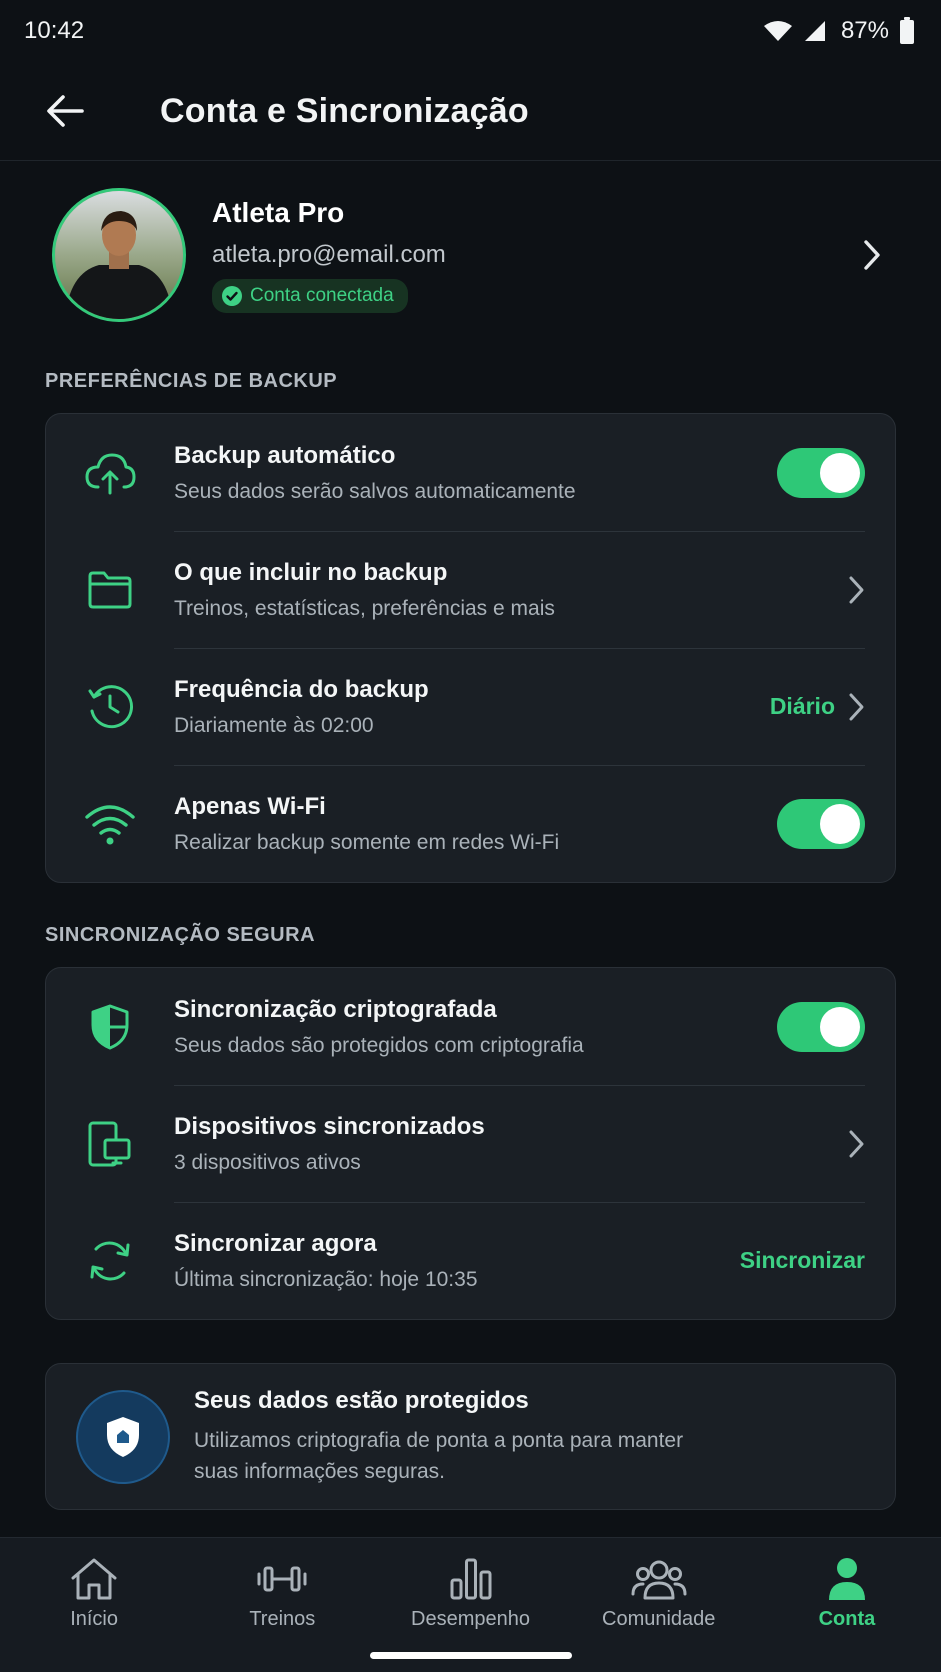  I want to click on nav-label: Desempenho, so click(470, 1619).